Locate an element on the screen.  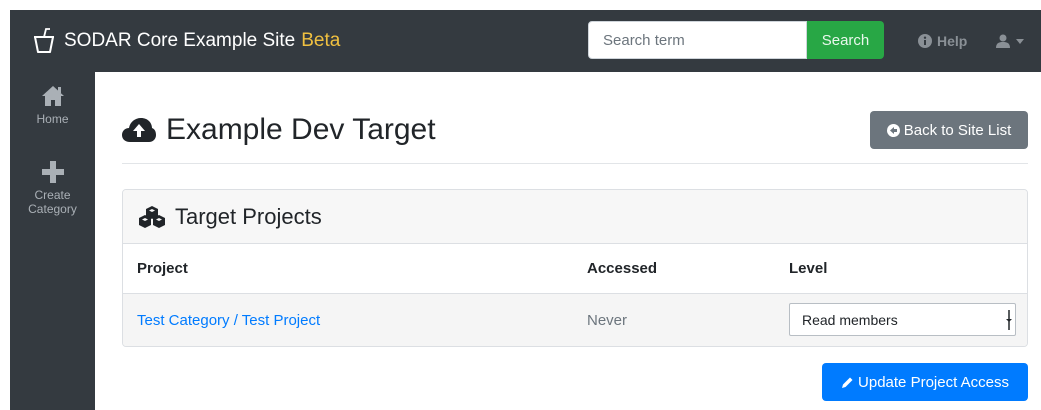
card-title: Target Projects is located at coordinates (248, 216).